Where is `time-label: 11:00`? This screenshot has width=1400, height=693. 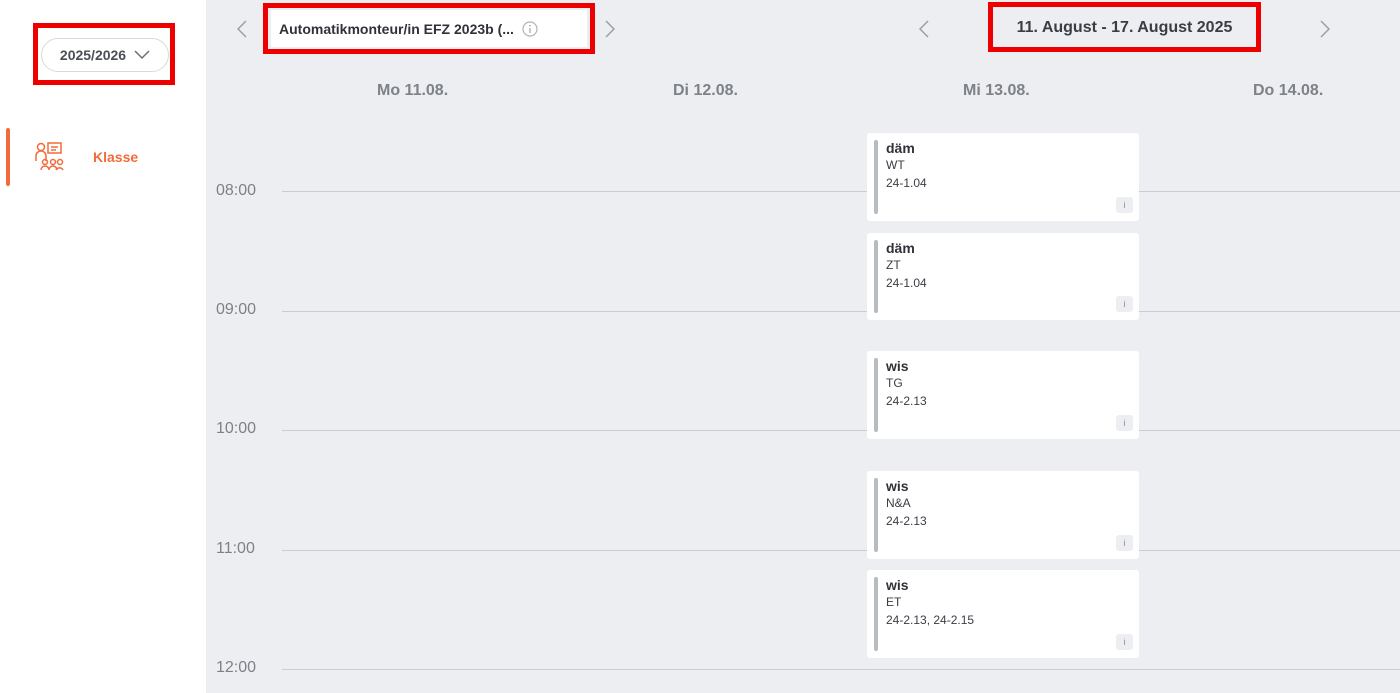 time-label: 11:00 is located at coordinates (235, 548).